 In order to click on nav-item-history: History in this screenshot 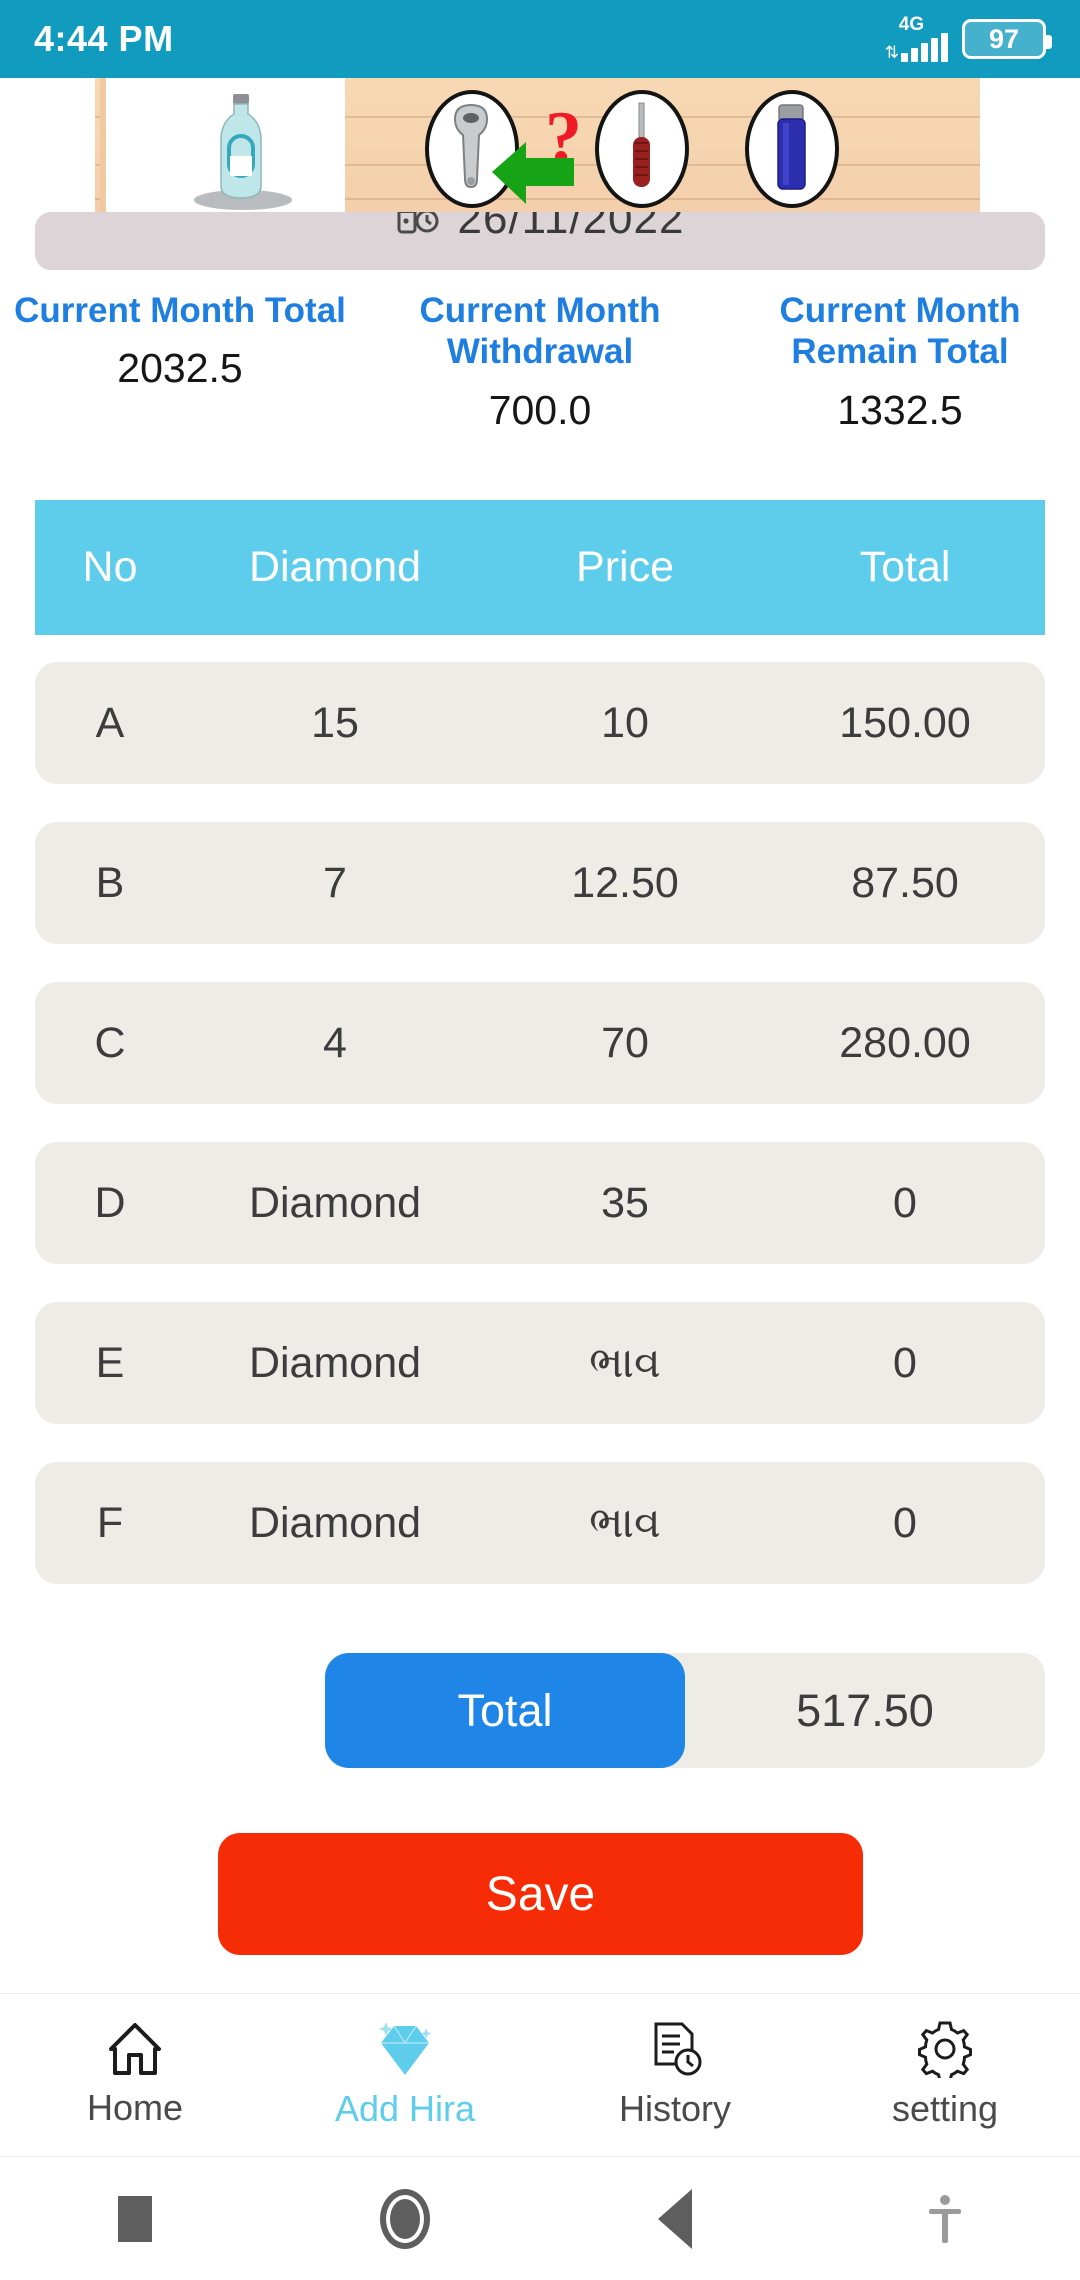, I will do `click(675, 2075)`.